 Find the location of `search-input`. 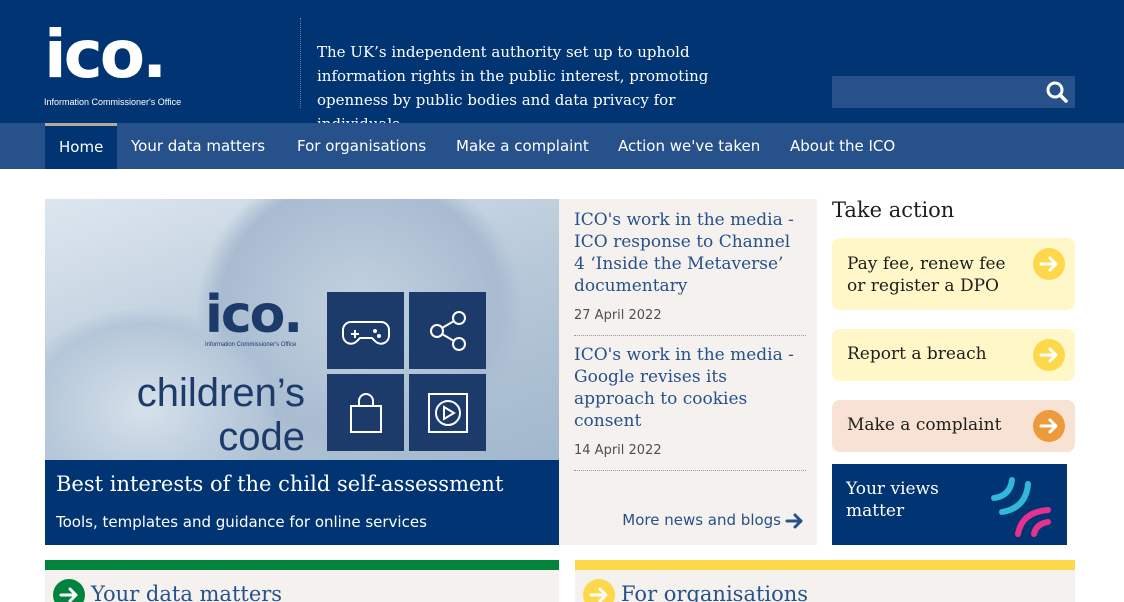

search-input is located at coordinates (932, 92).